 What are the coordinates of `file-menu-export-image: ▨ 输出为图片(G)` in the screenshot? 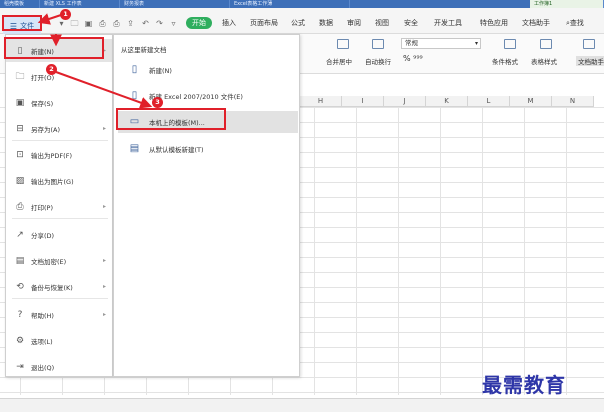 It's located at (59, 180).